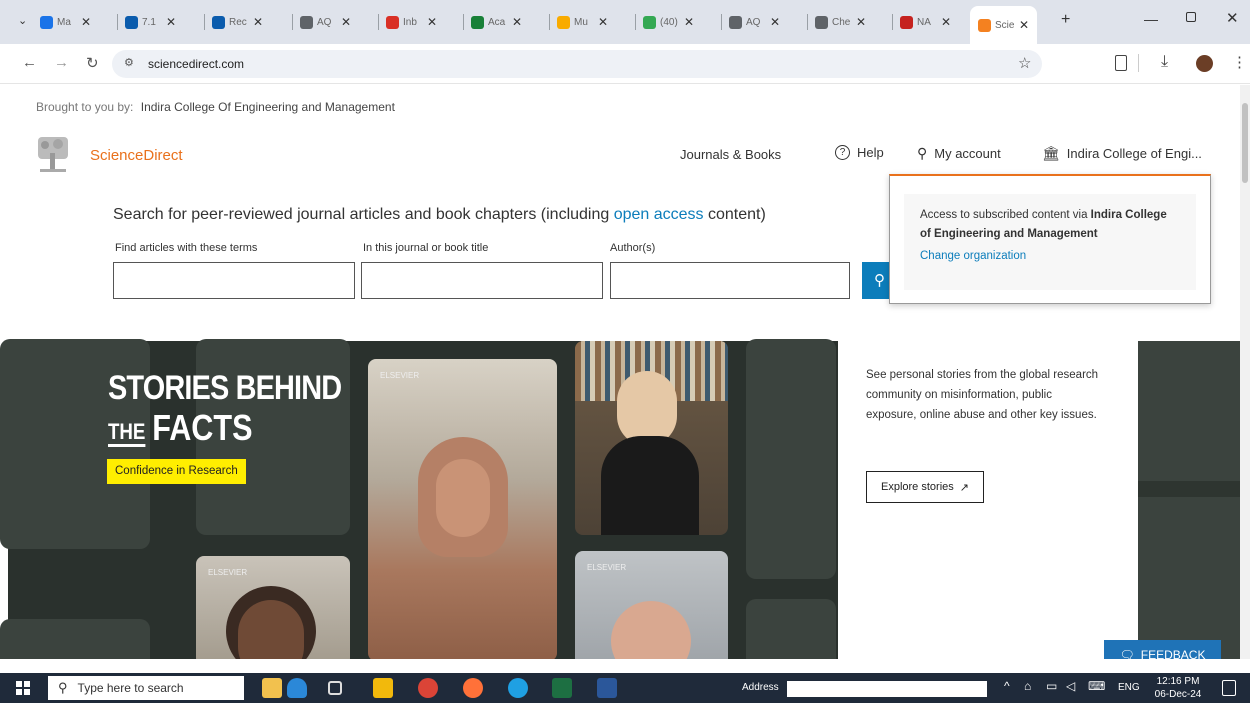 This screenshot has width=1250, height=703. What do you see at coordinates (1173, 653) in the screenshot?
I see `feedback-label: FEEDBACK` at bounding box center [1173, 653].